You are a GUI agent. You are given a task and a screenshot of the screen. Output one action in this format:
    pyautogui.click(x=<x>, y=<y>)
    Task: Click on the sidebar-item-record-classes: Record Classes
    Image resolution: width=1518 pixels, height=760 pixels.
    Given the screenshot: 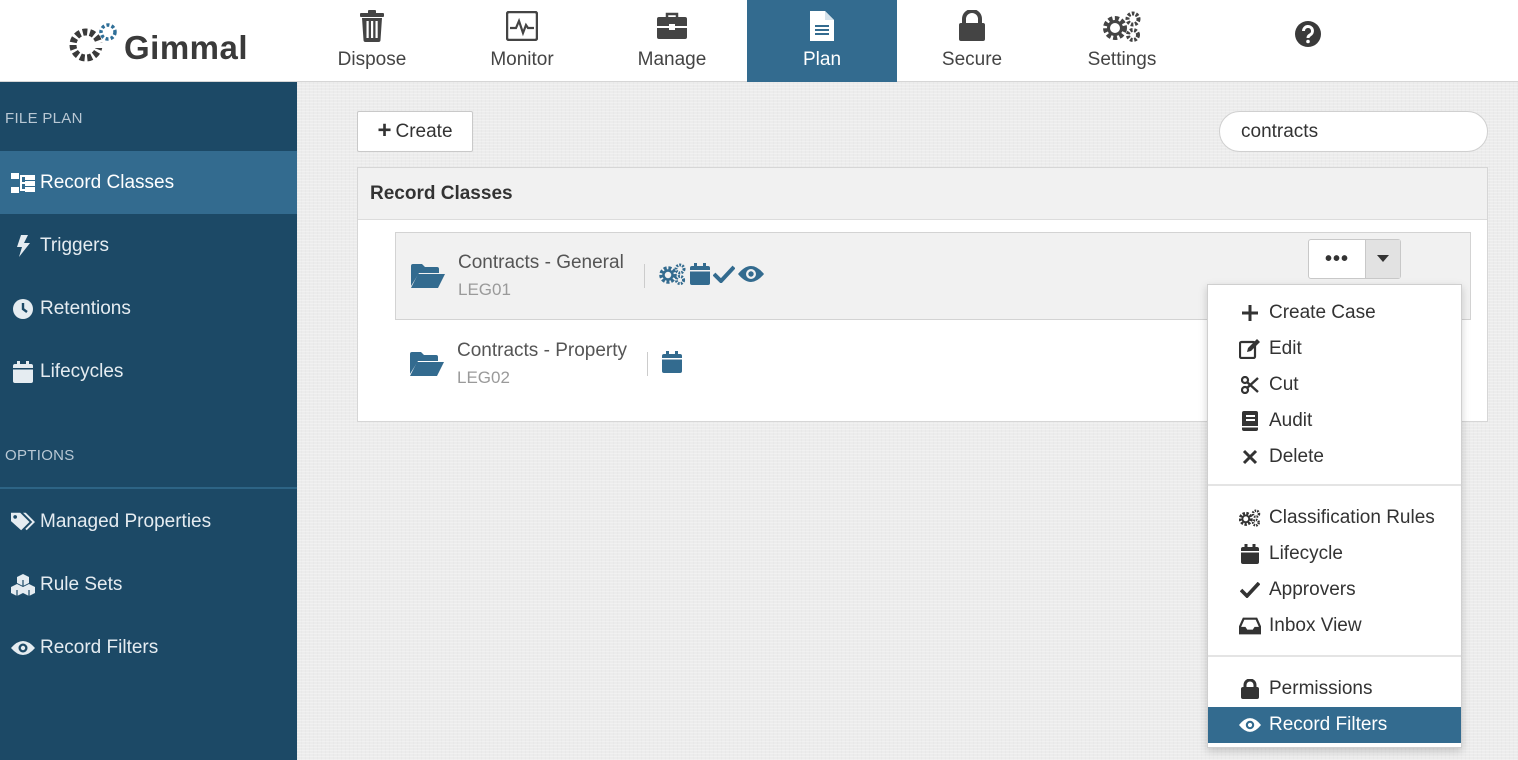 What is the action you would take?
    pyautogui.click(x=148, y=182)
    